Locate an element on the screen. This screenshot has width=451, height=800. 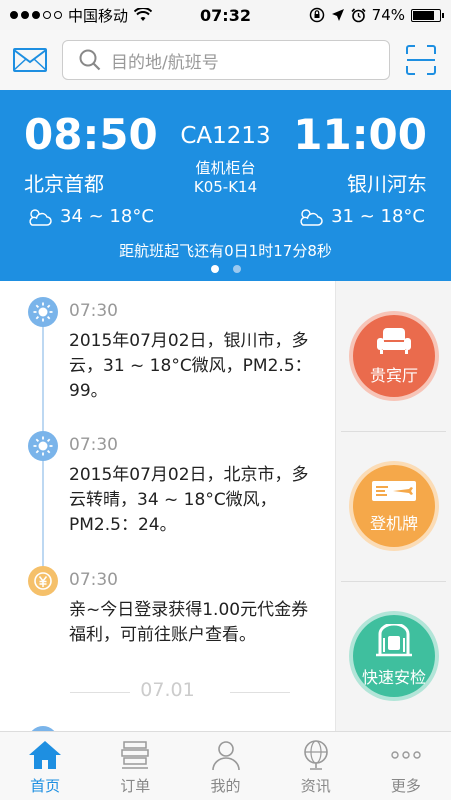
arrival-weather: 31 ~ 18°C is located at coordinates (361, 216).